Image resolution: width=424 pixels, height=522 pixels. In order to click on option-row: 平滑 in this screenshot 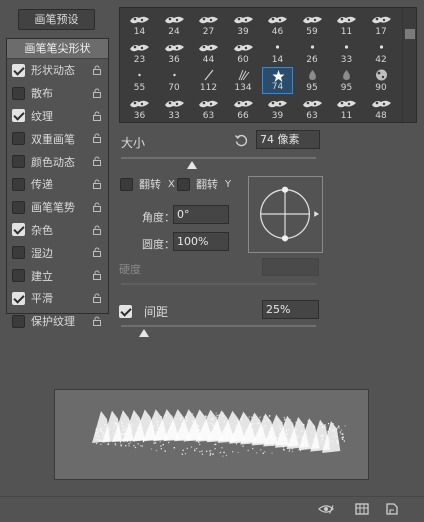, I will do `click(57, 298)`.